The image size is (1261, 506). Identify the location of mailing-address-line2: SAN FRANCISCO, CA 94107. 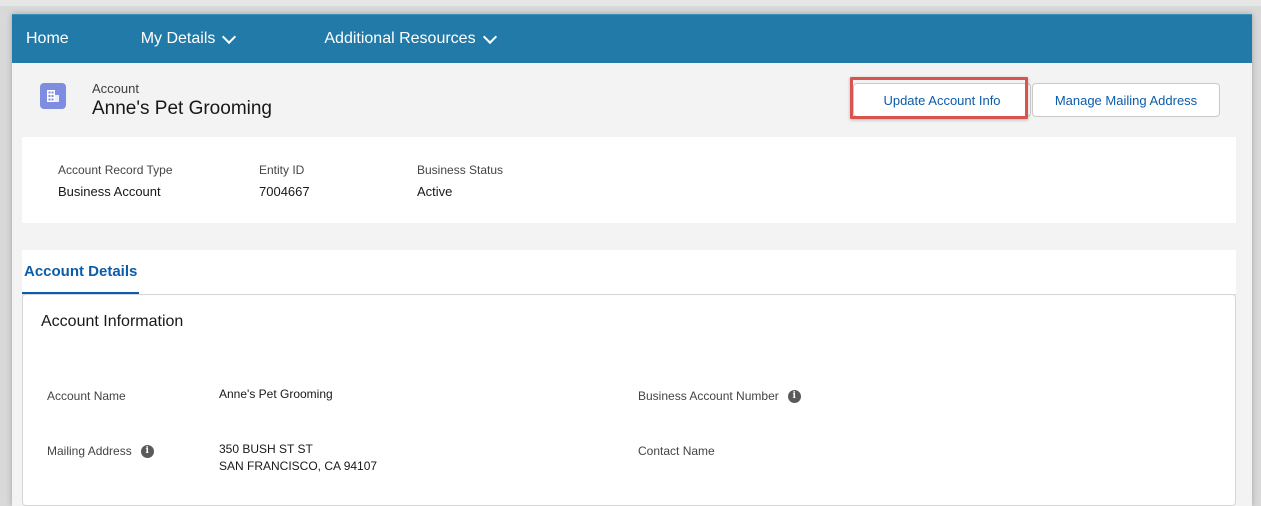
(298, 466).